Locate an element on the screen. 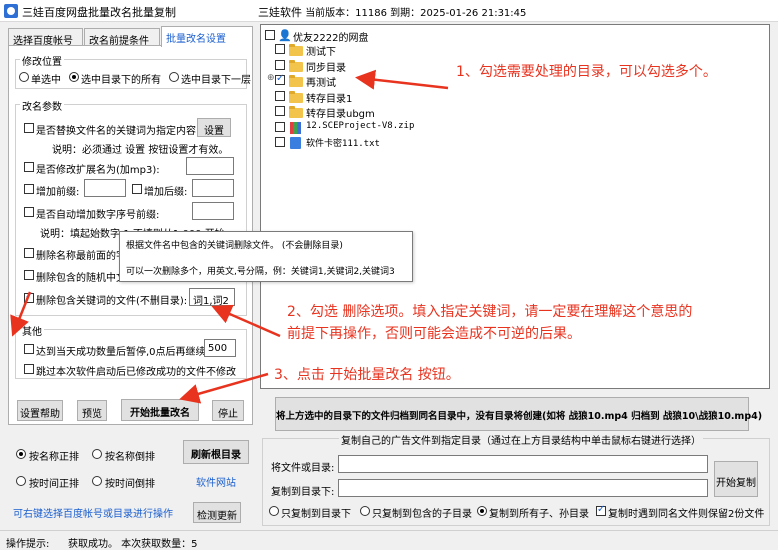 Image resolution: width=778 pixels, height=550 pixels. add-prefix-label: 增加前缀: is located at coordinates (58, 192).